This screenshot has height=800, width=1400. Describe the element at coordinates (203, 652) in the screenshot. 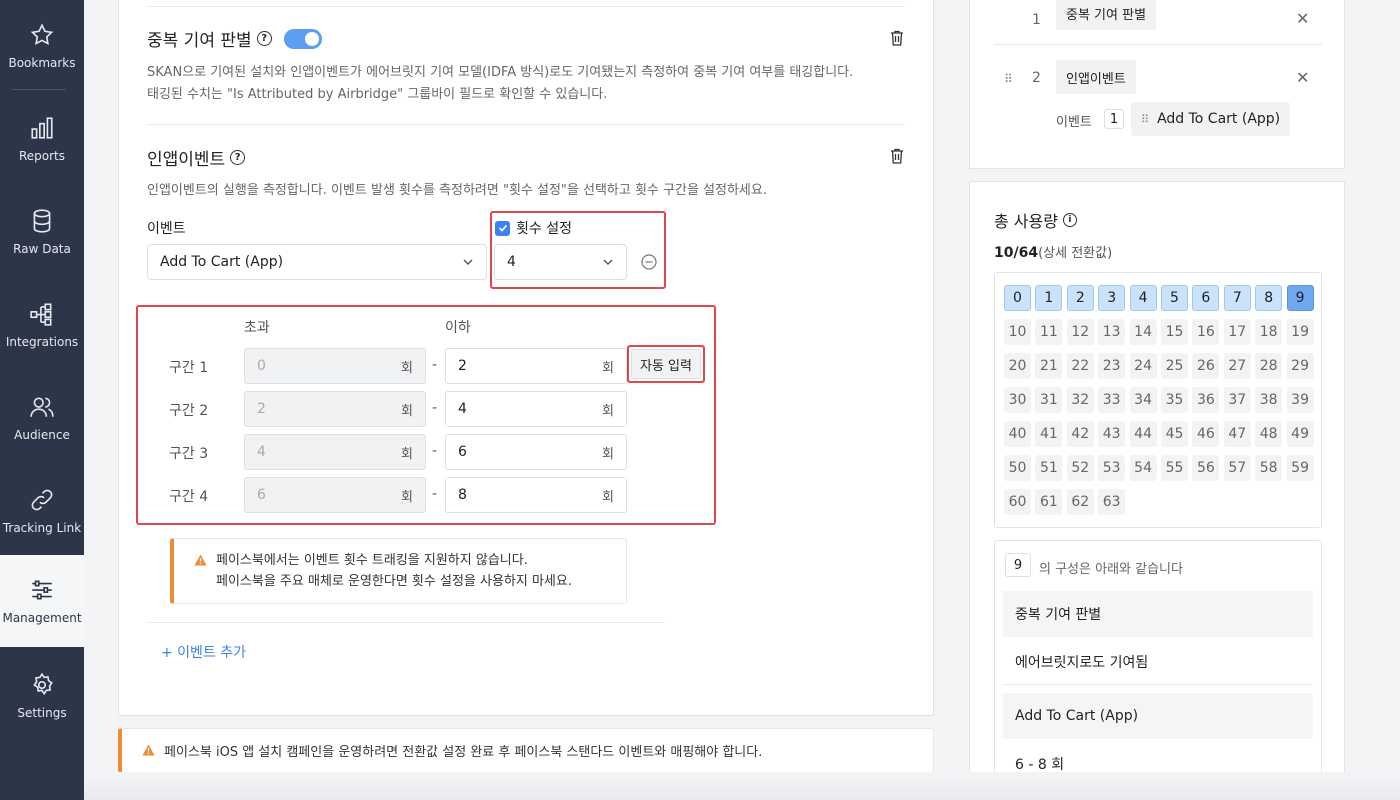

I see `add-event-link: + 이벤트 추가` at that location.